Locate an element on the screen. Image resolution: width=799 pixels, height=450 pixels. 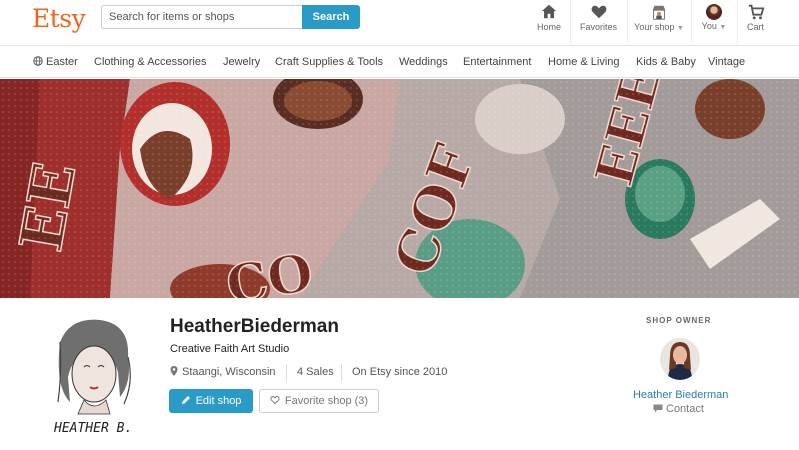
home-icon is located at coordinates (549, 11).